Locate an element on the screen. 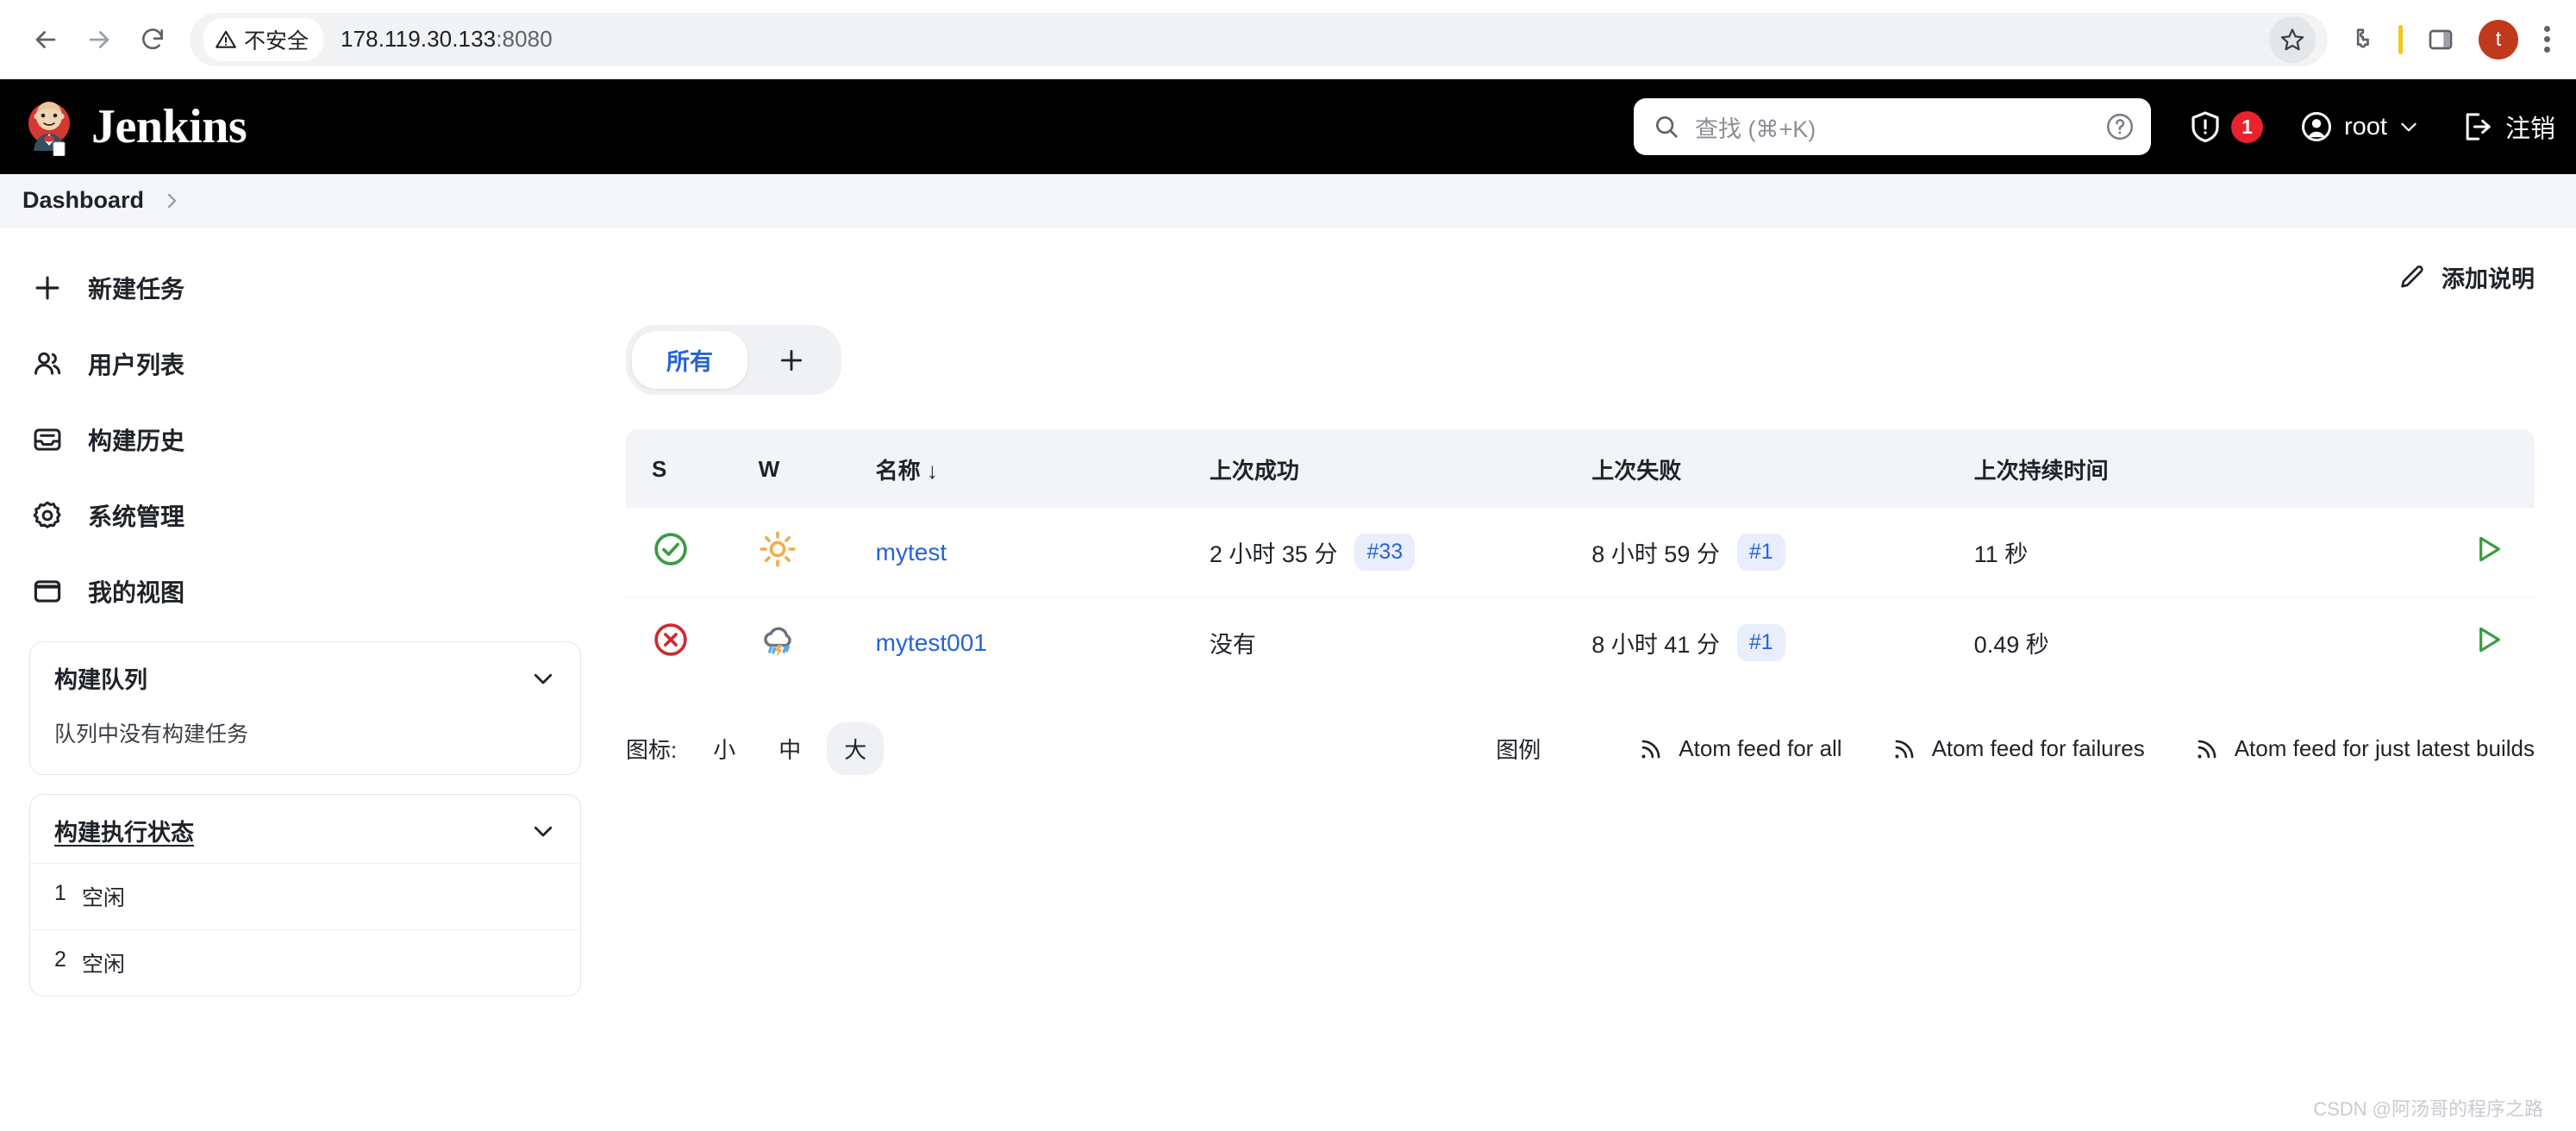 The height and width of the screenshot is (1131, 2576). back-button is located at coordinates (45, 39).